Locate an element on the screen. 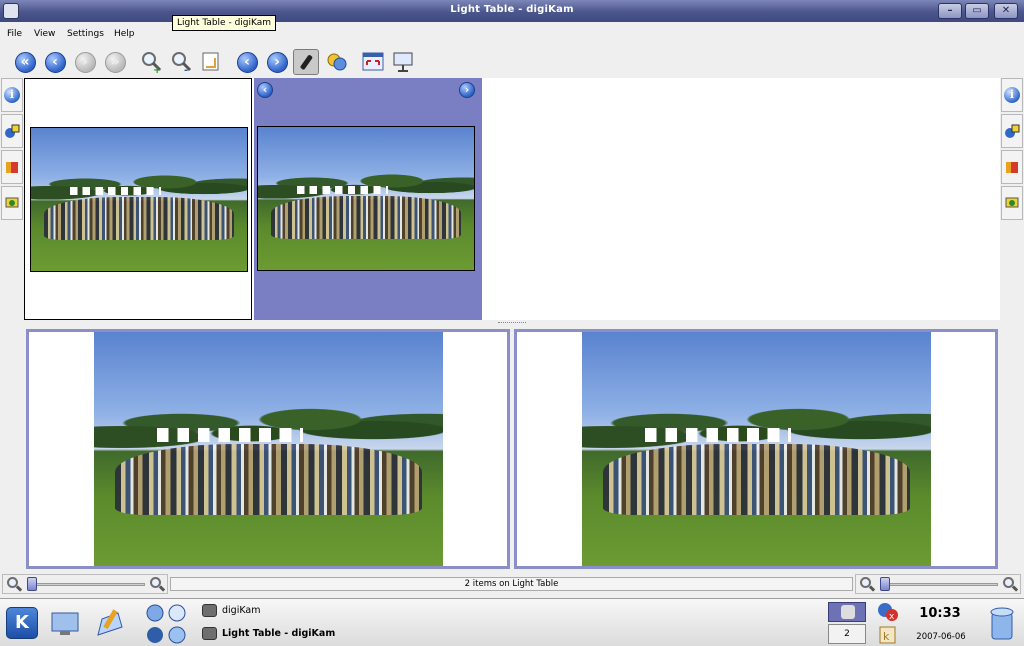 The height and width of the screenshot is (646, 1024). right-tab-colors is located at coordinates (1012, 167).